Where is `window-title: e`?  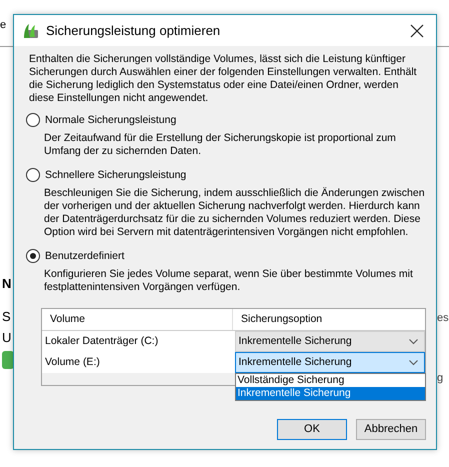 window-title: e is located at coordinates (3, 25).